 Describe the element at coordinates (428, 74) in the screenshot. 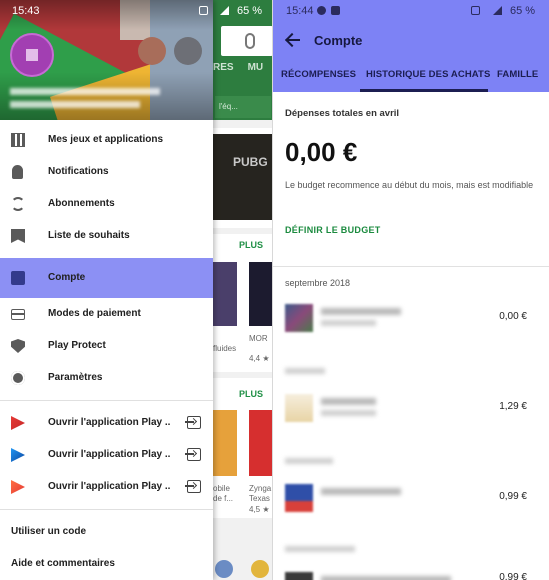

I see `tab-purchase-history: HISTORIQUE DES ACHATS` at that location.